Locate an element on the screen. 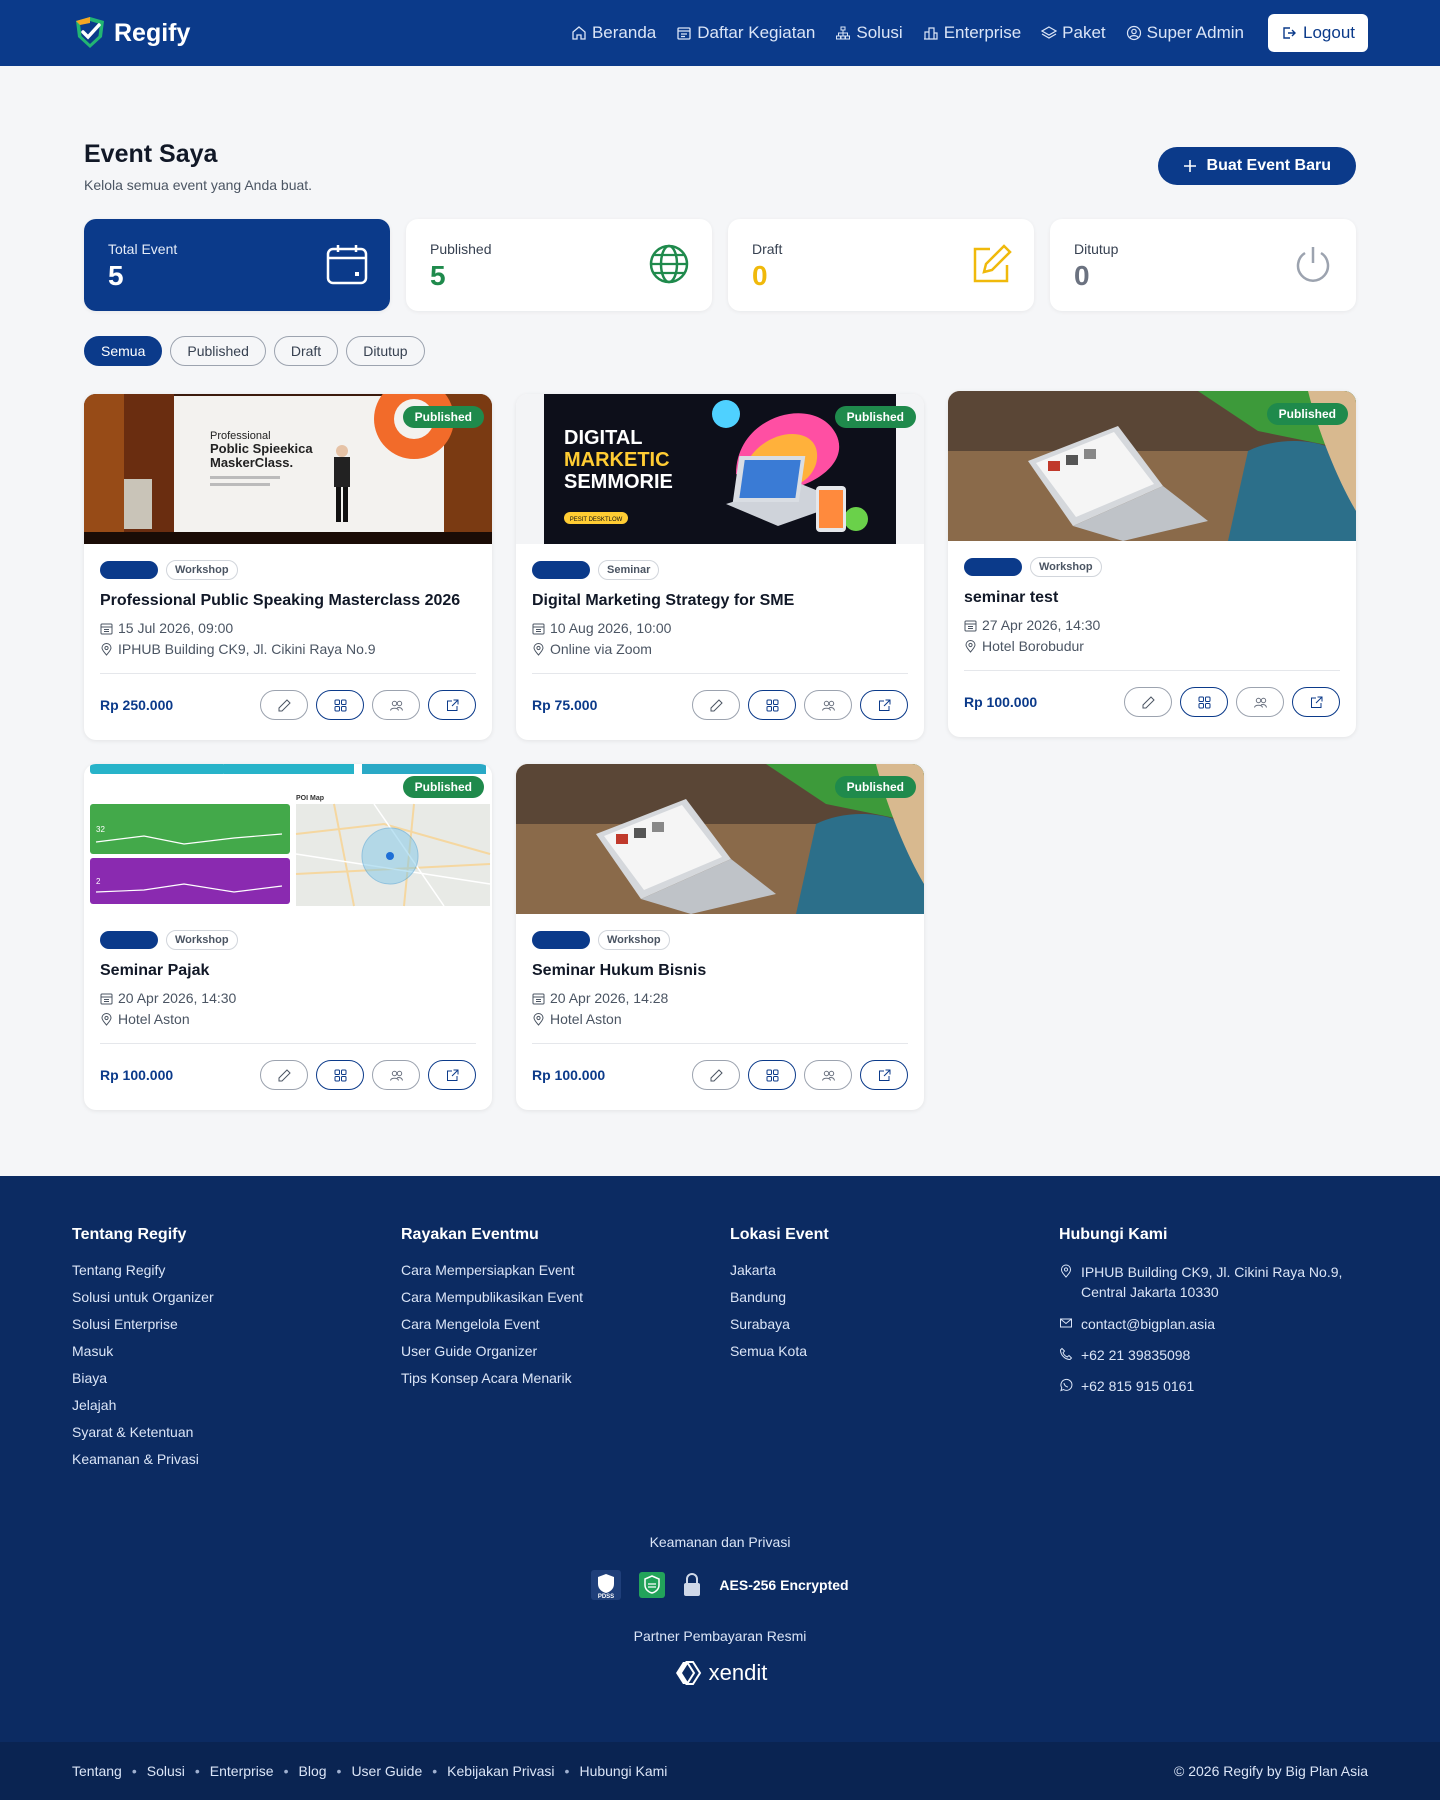  footer-link: Masuk is located at coordinates (236, 1351).